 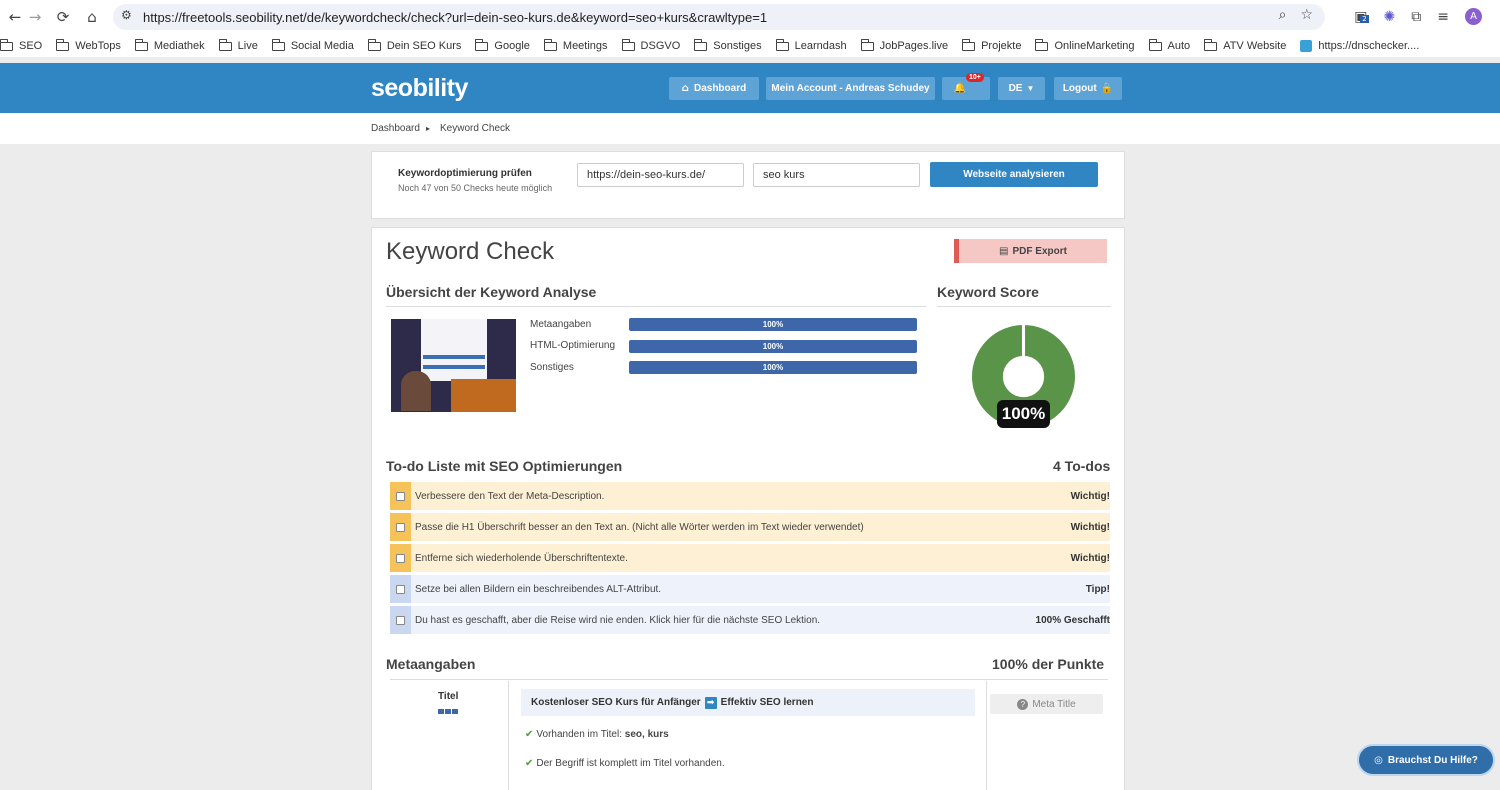 What do you see at coordinates (1039, 251) in the screenshot?
I see `pdf-export-label: PDF Export` at bounding box center [1039, 251].